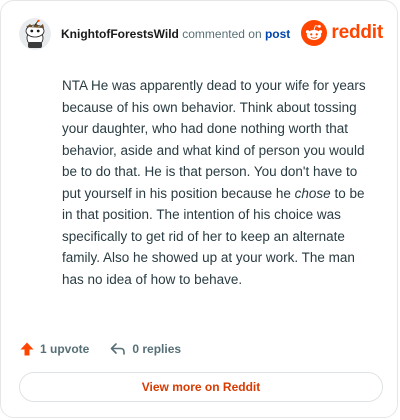 The image size is (400, 420). I want to click on upvote-arrow-icon, so click(27, 349).